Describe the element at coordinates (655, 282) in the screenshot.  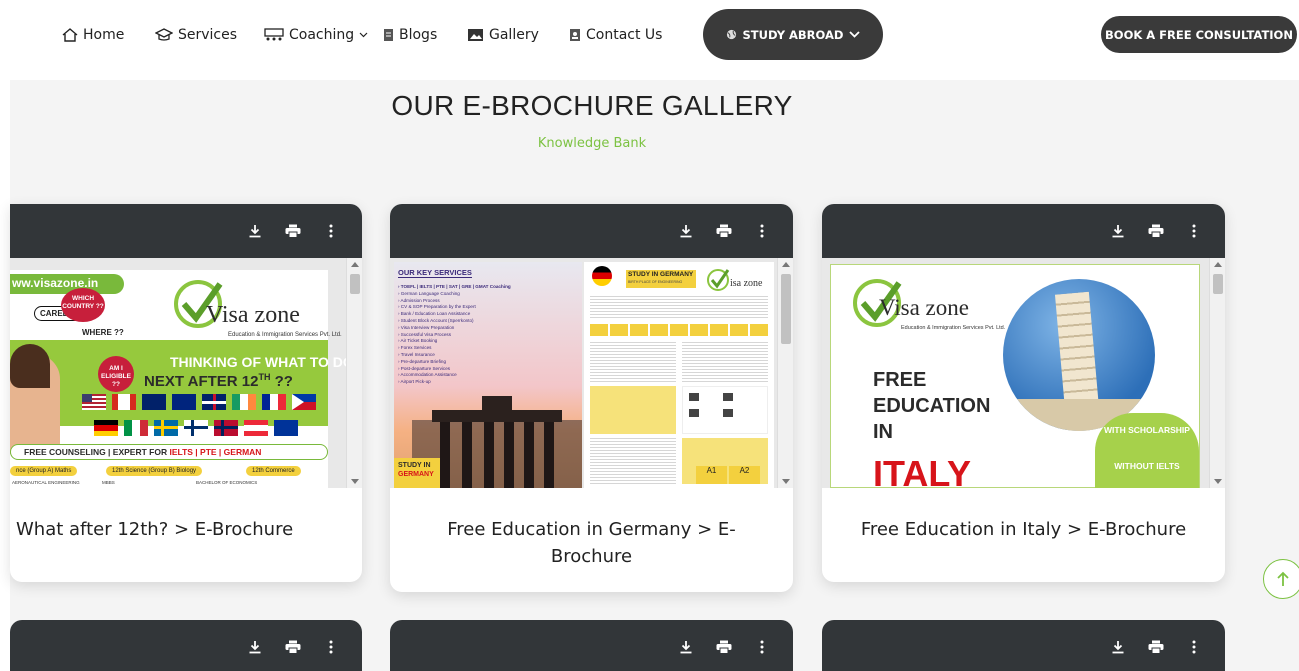
I see `study-germany-subbadge: BIRTH PLACE OF ENGINEERING` at that location.